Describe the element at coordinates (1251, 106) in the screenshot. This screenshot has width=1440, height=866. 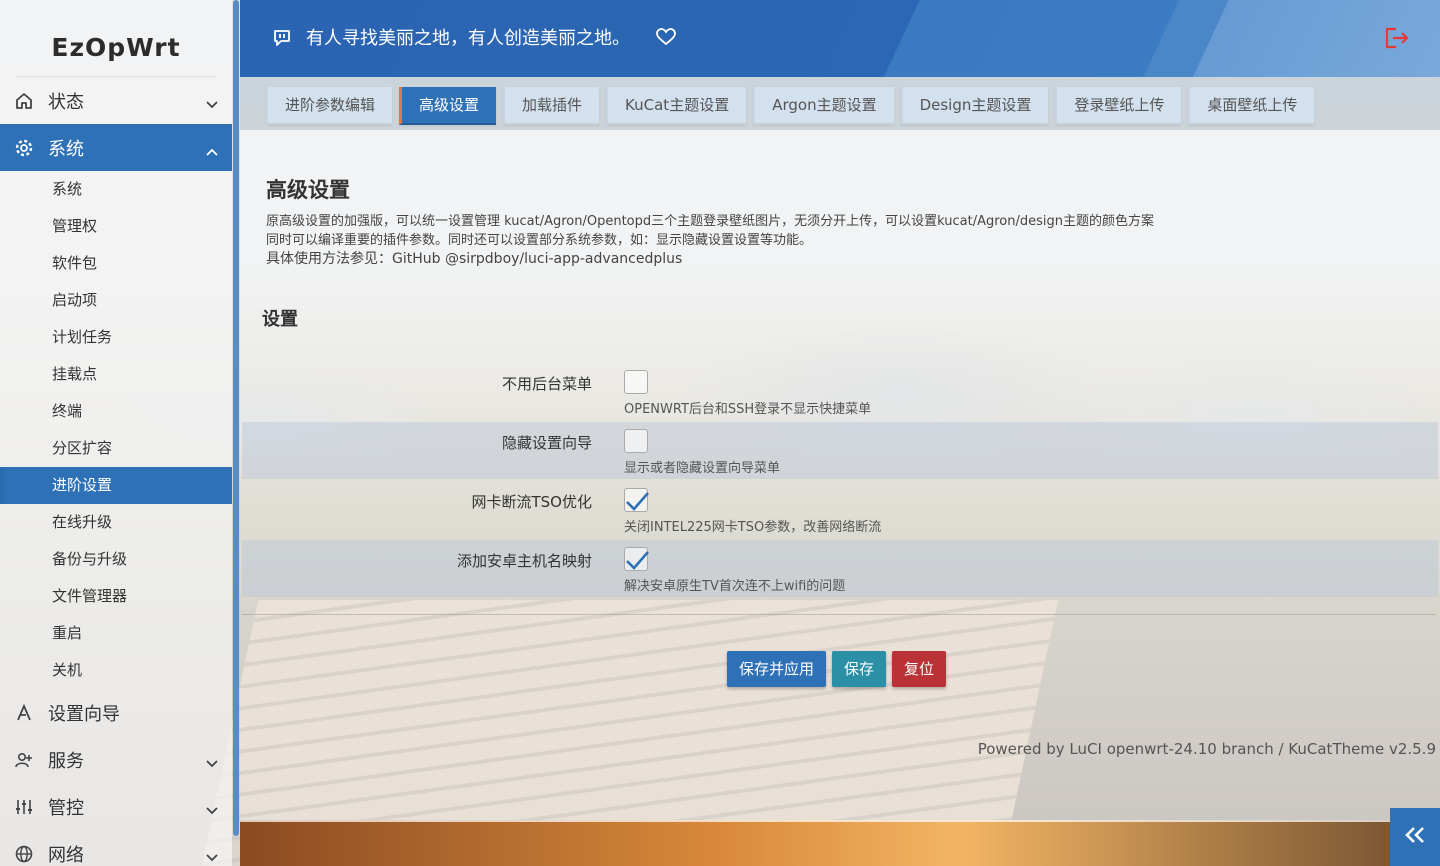
I see `tab-desktop-wallpaper: 桌面壁纸上传` at that location.